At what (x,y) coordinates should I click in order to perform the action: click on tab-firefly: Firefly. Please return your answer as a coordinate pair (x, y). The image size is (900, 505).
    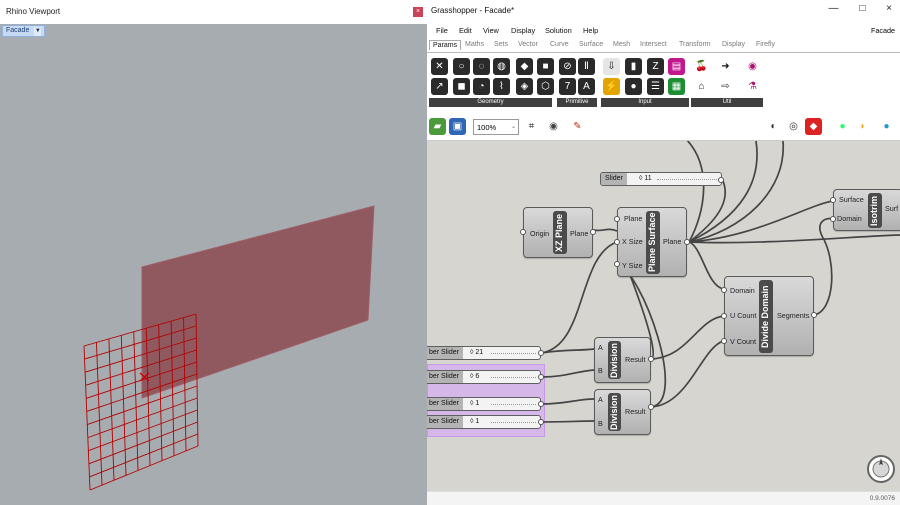
    Looking at the image, I should click on (765, 44).